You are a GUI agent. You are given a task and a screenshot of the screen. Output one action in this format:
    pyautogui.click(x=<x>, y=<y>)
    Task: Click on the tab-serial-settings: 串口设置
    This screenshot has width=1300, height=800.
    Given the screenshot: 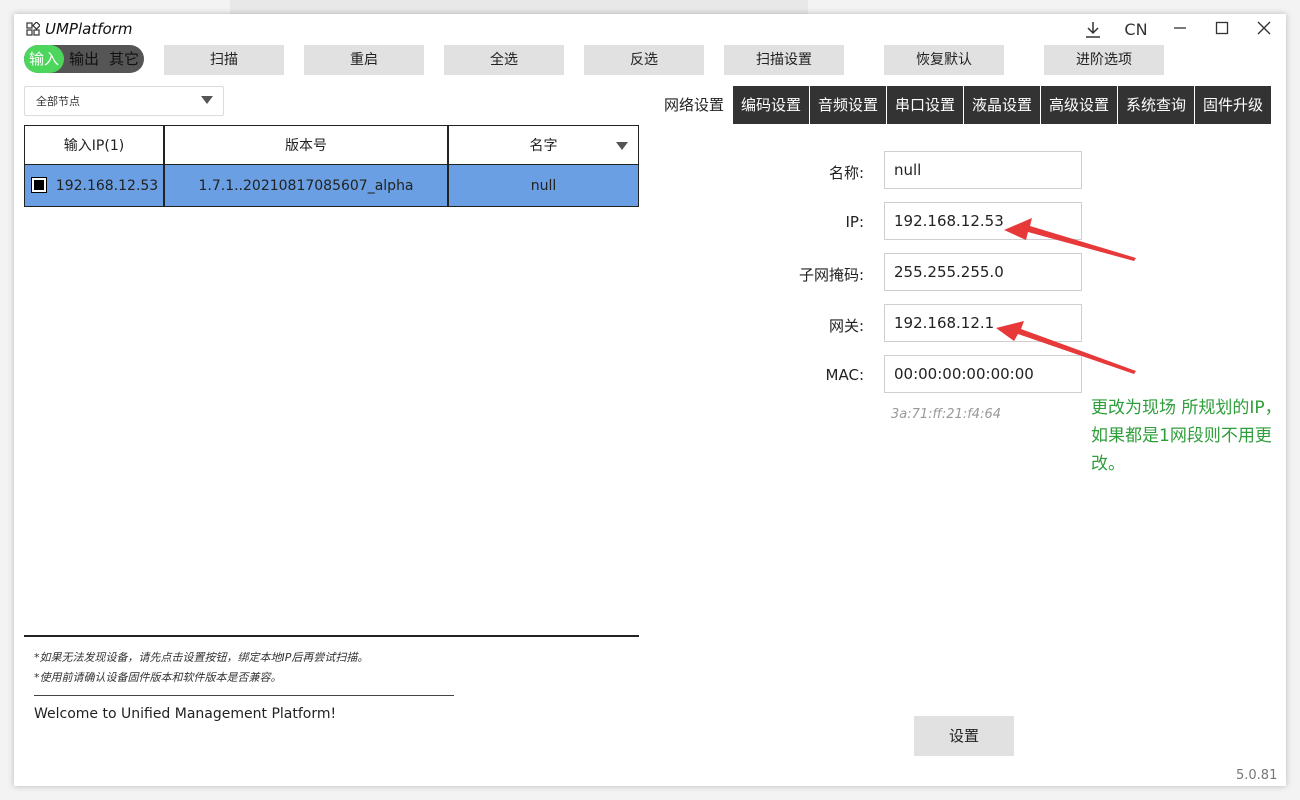 What is the action you would take?
    pyautogui.click(x=925, y=105)
    